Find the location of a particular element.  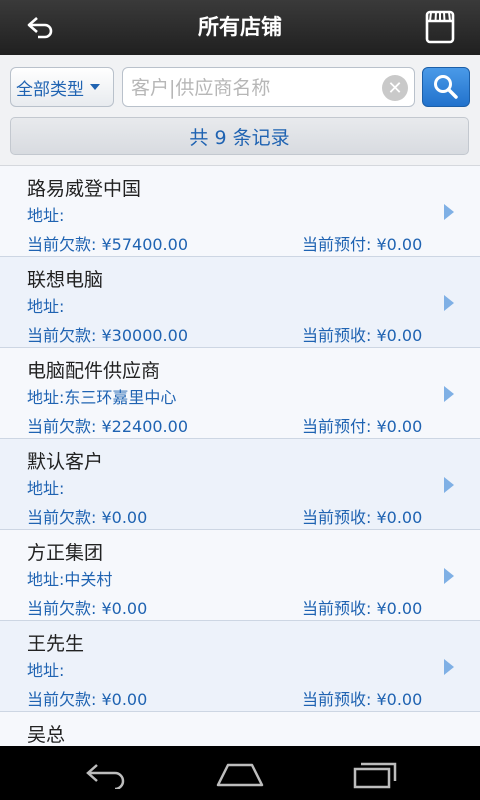

store-icon is located at coordinates (440, 27).